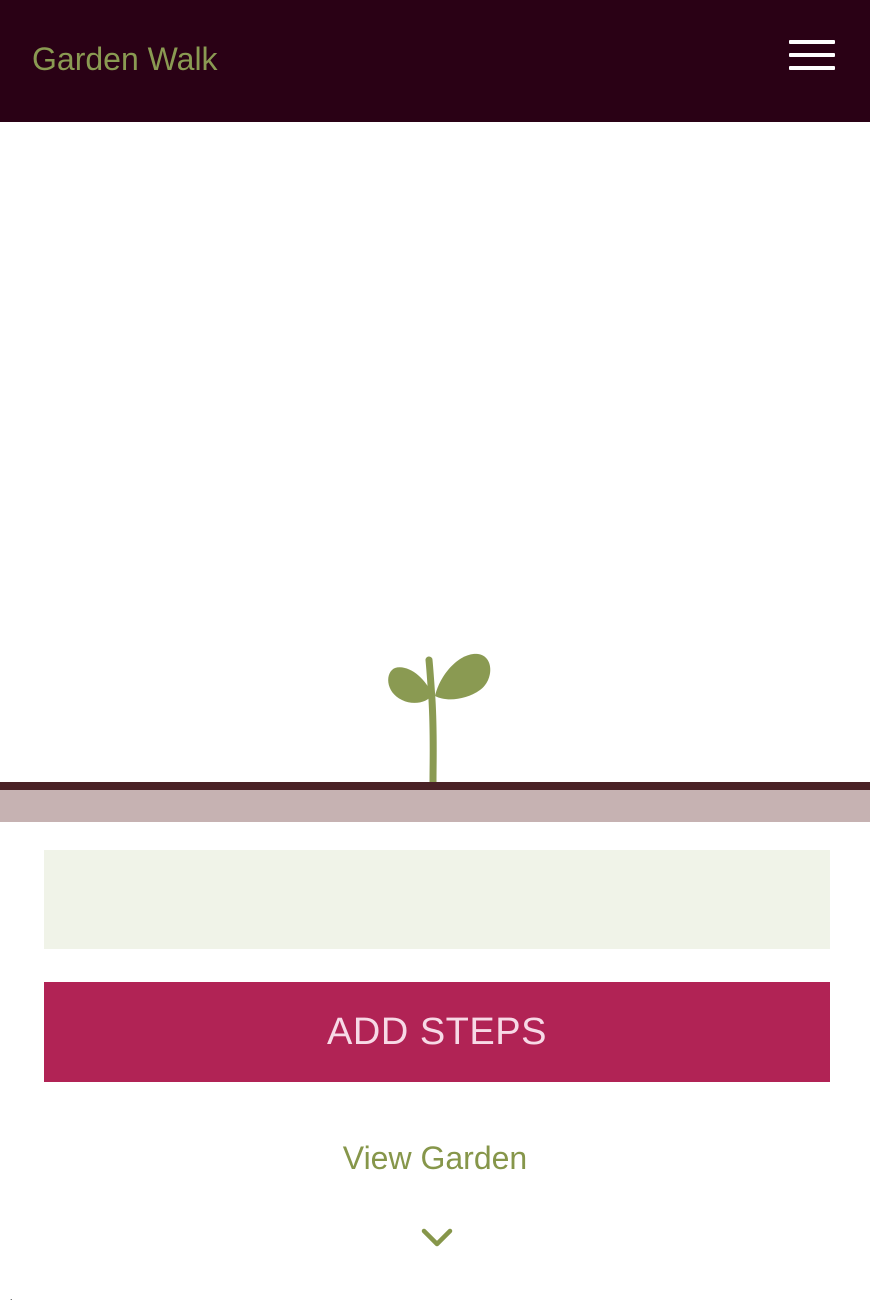  What do you see at coordinates (7, 1294) in the screenshot?
I see `window-corner` at bounding box center [7, 1294].